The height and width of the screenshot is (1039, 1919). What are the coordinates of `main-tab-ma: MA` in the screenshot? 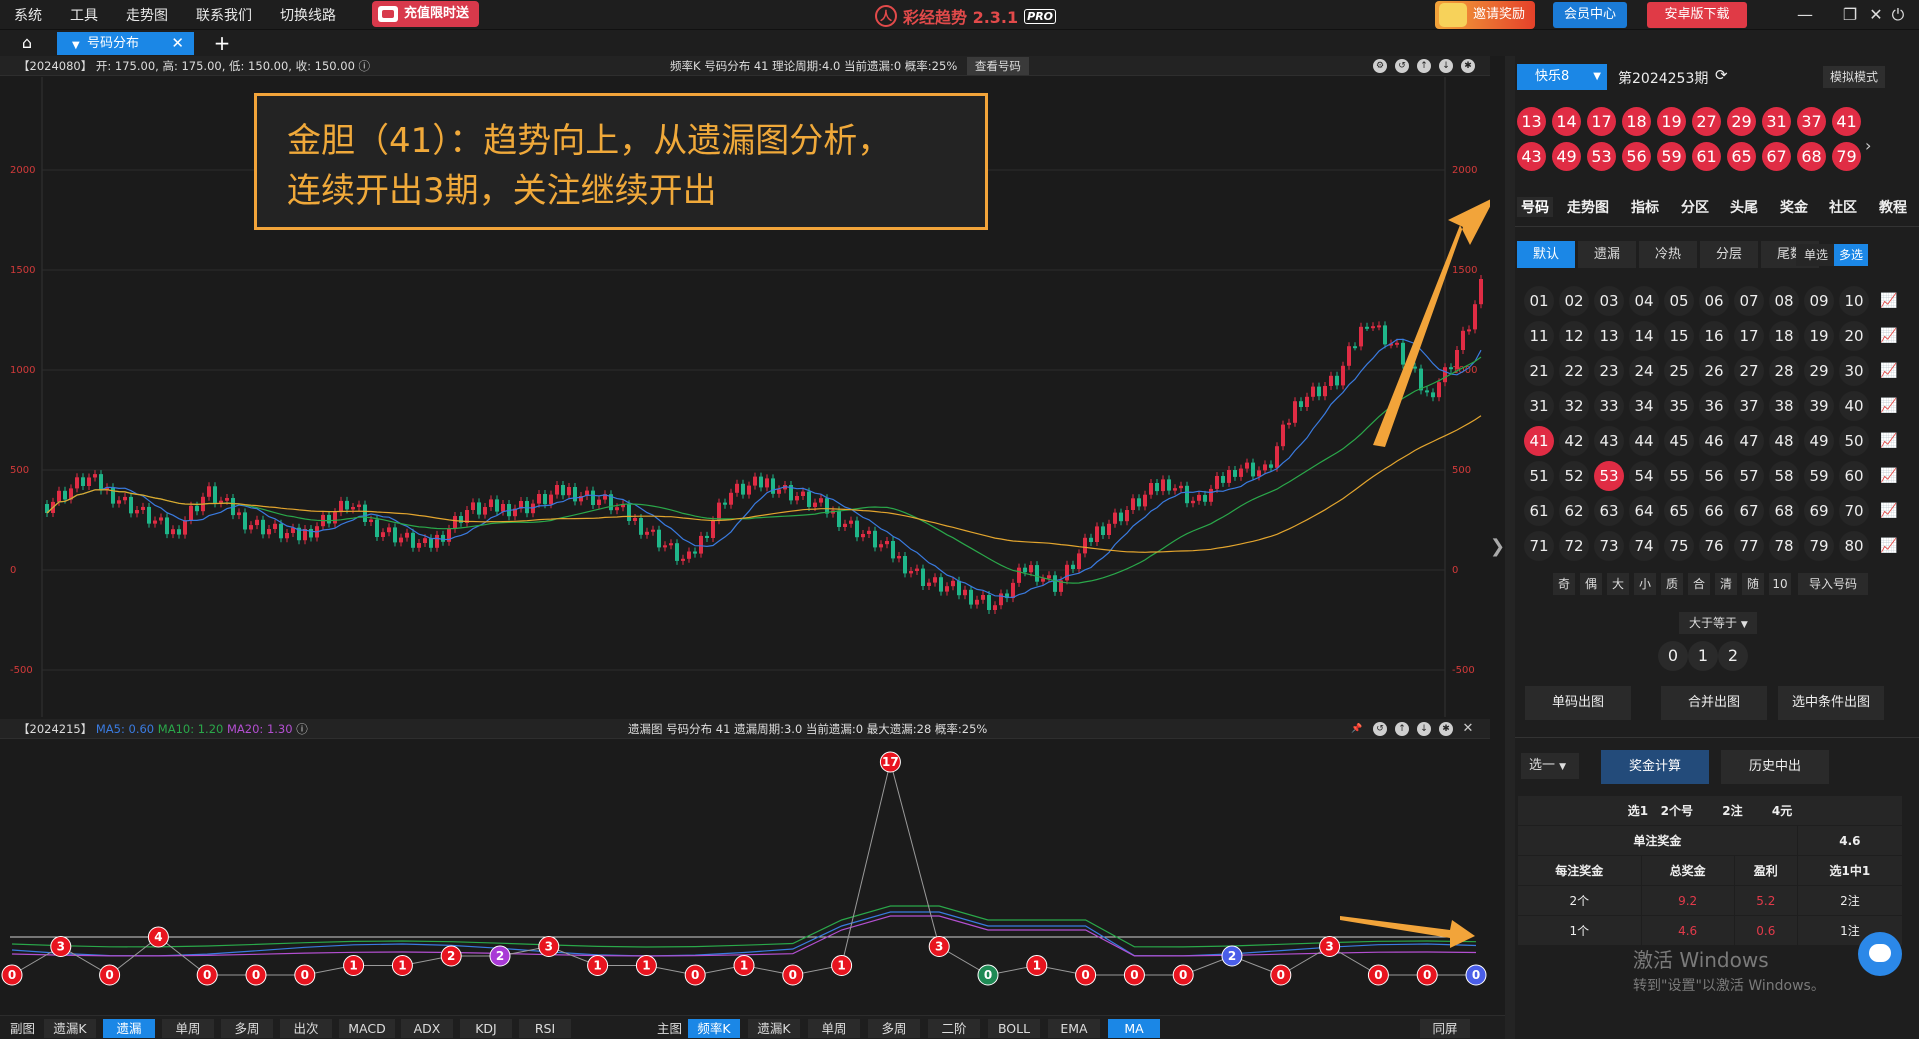 It's located at (1134, 1028).